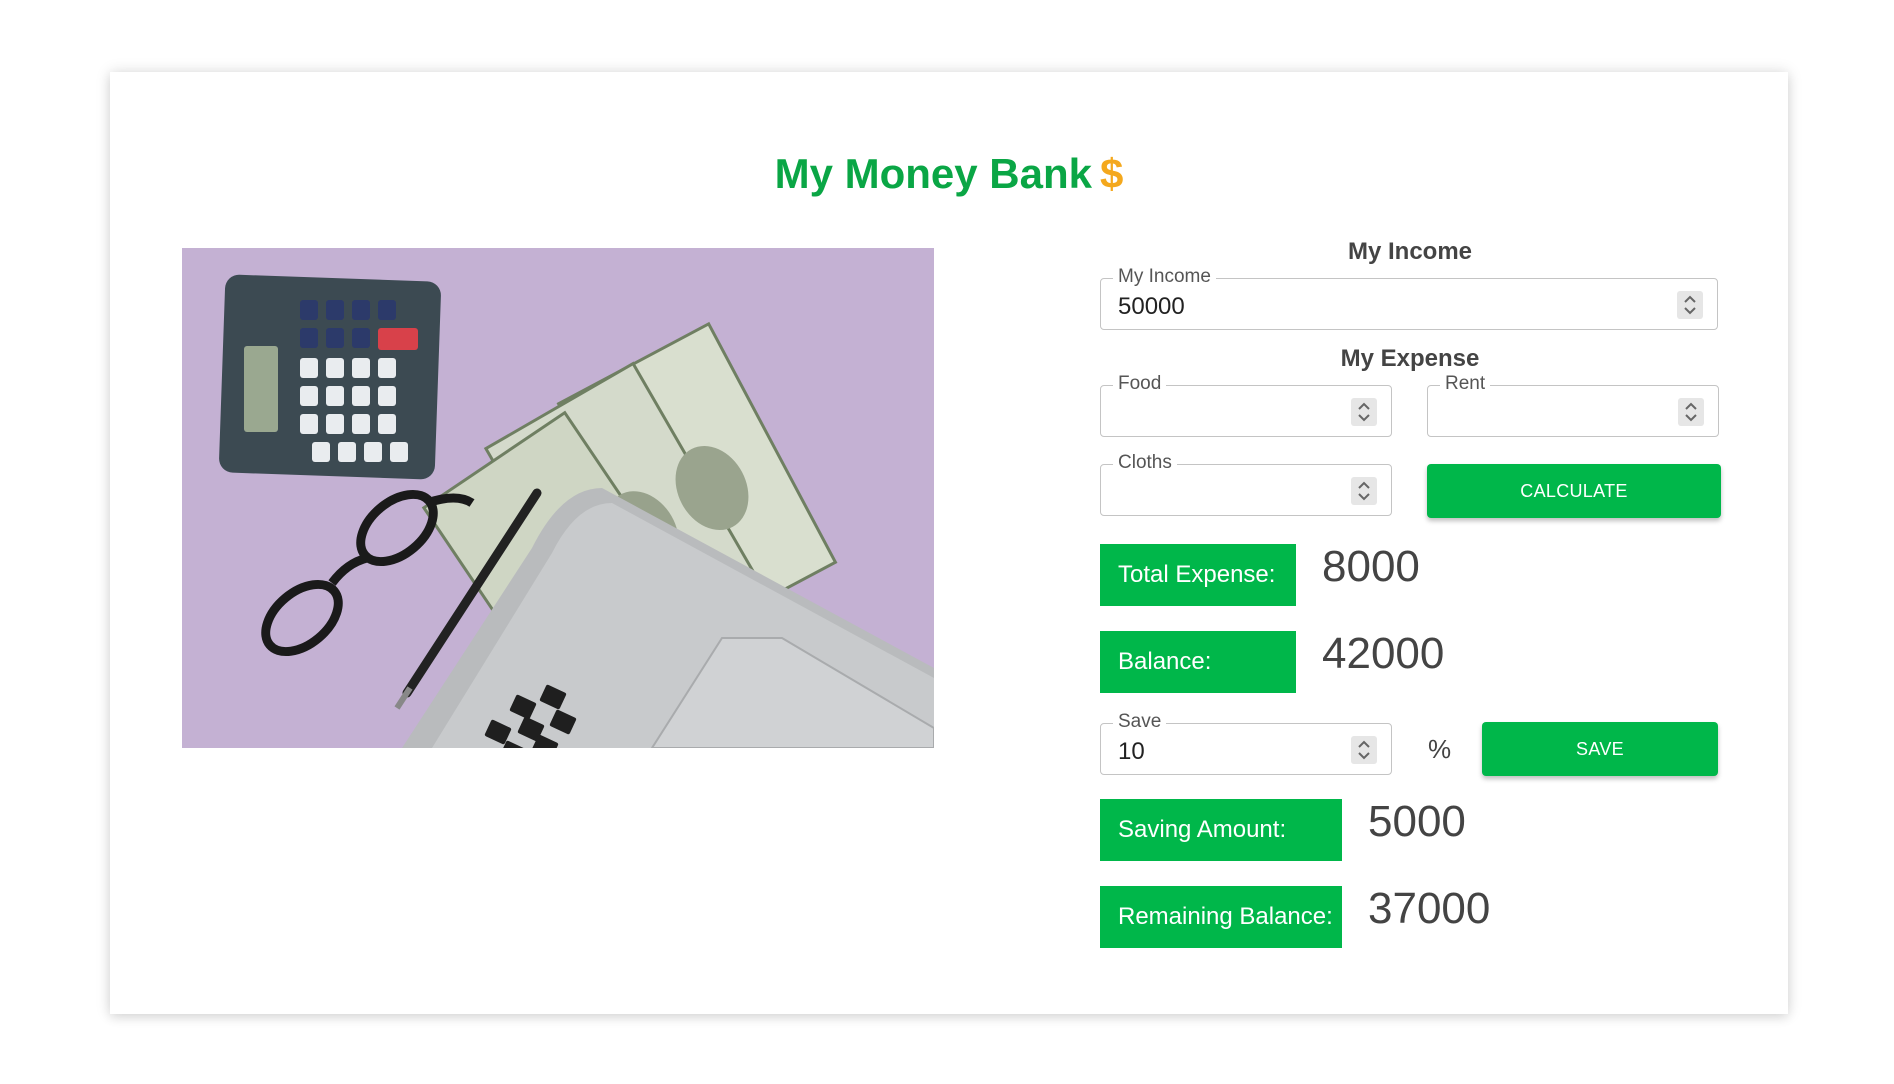 This screenshot has width=1894, height=1084. I want to click on expense-heading: My Expense, so click(1410, 358).